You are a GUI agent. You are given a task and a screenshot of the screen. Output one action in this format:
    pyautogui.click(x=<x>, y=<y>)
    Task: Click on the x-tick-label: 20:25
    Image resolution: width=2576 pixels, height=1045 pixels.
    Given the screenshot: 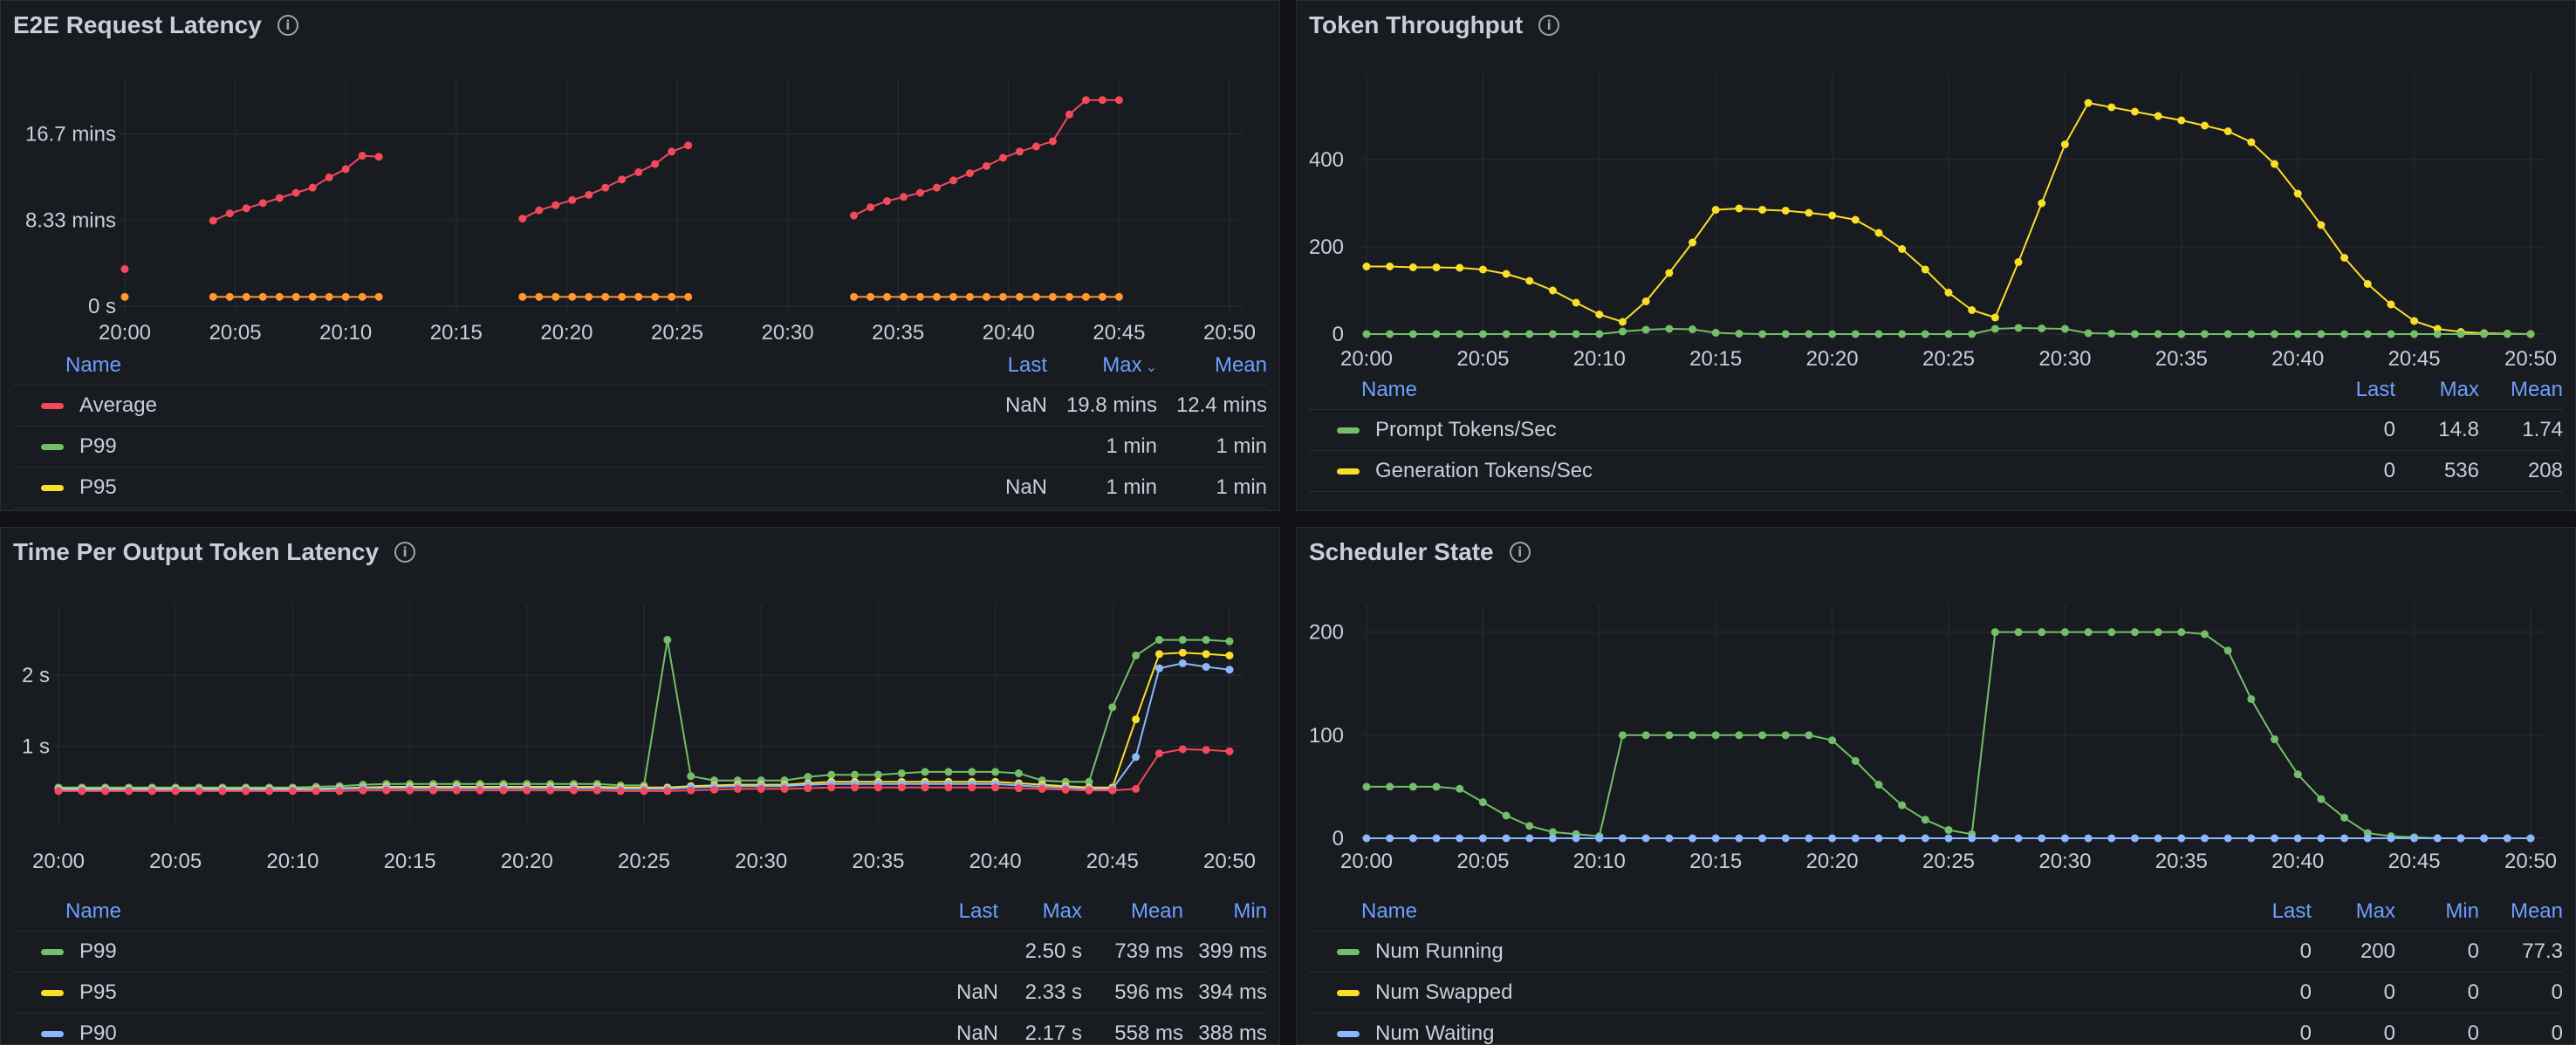 What is the action you would take?
    pyautogui.click(x=1949, y=861)
    